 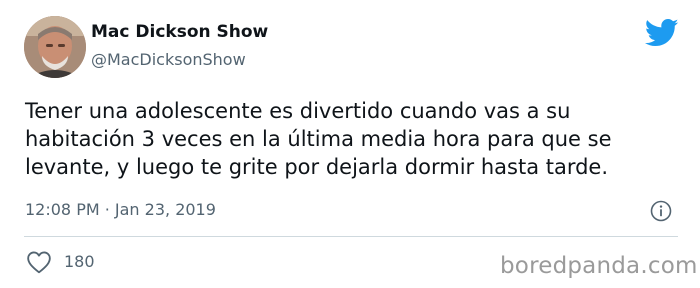 What do you see at coordinates (662, 33) in the screenshot?
I see `twitter-bird-icon` at bounding box center [662, 33].